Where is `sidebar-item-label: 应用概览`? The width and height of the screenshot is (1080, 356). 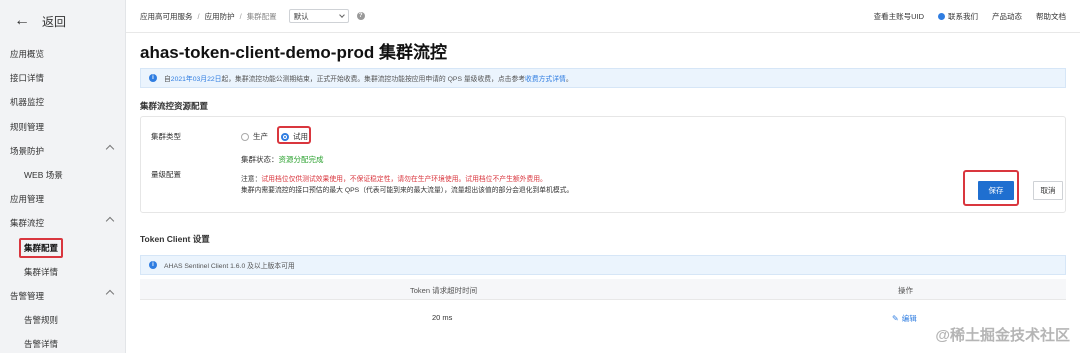
sidebar-item-label: 应用概览 is located at coordinates (27, 54).